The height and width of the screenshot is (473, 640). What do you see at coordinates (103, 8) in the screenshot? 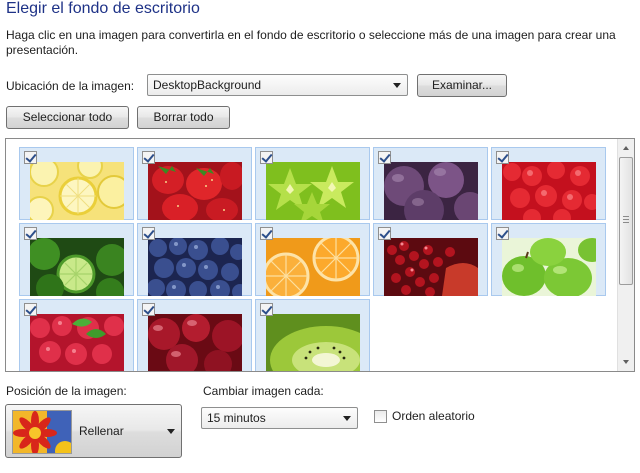
I see `page-title: Elegir el fondo de escritorio` at bounding box center [103, 8].